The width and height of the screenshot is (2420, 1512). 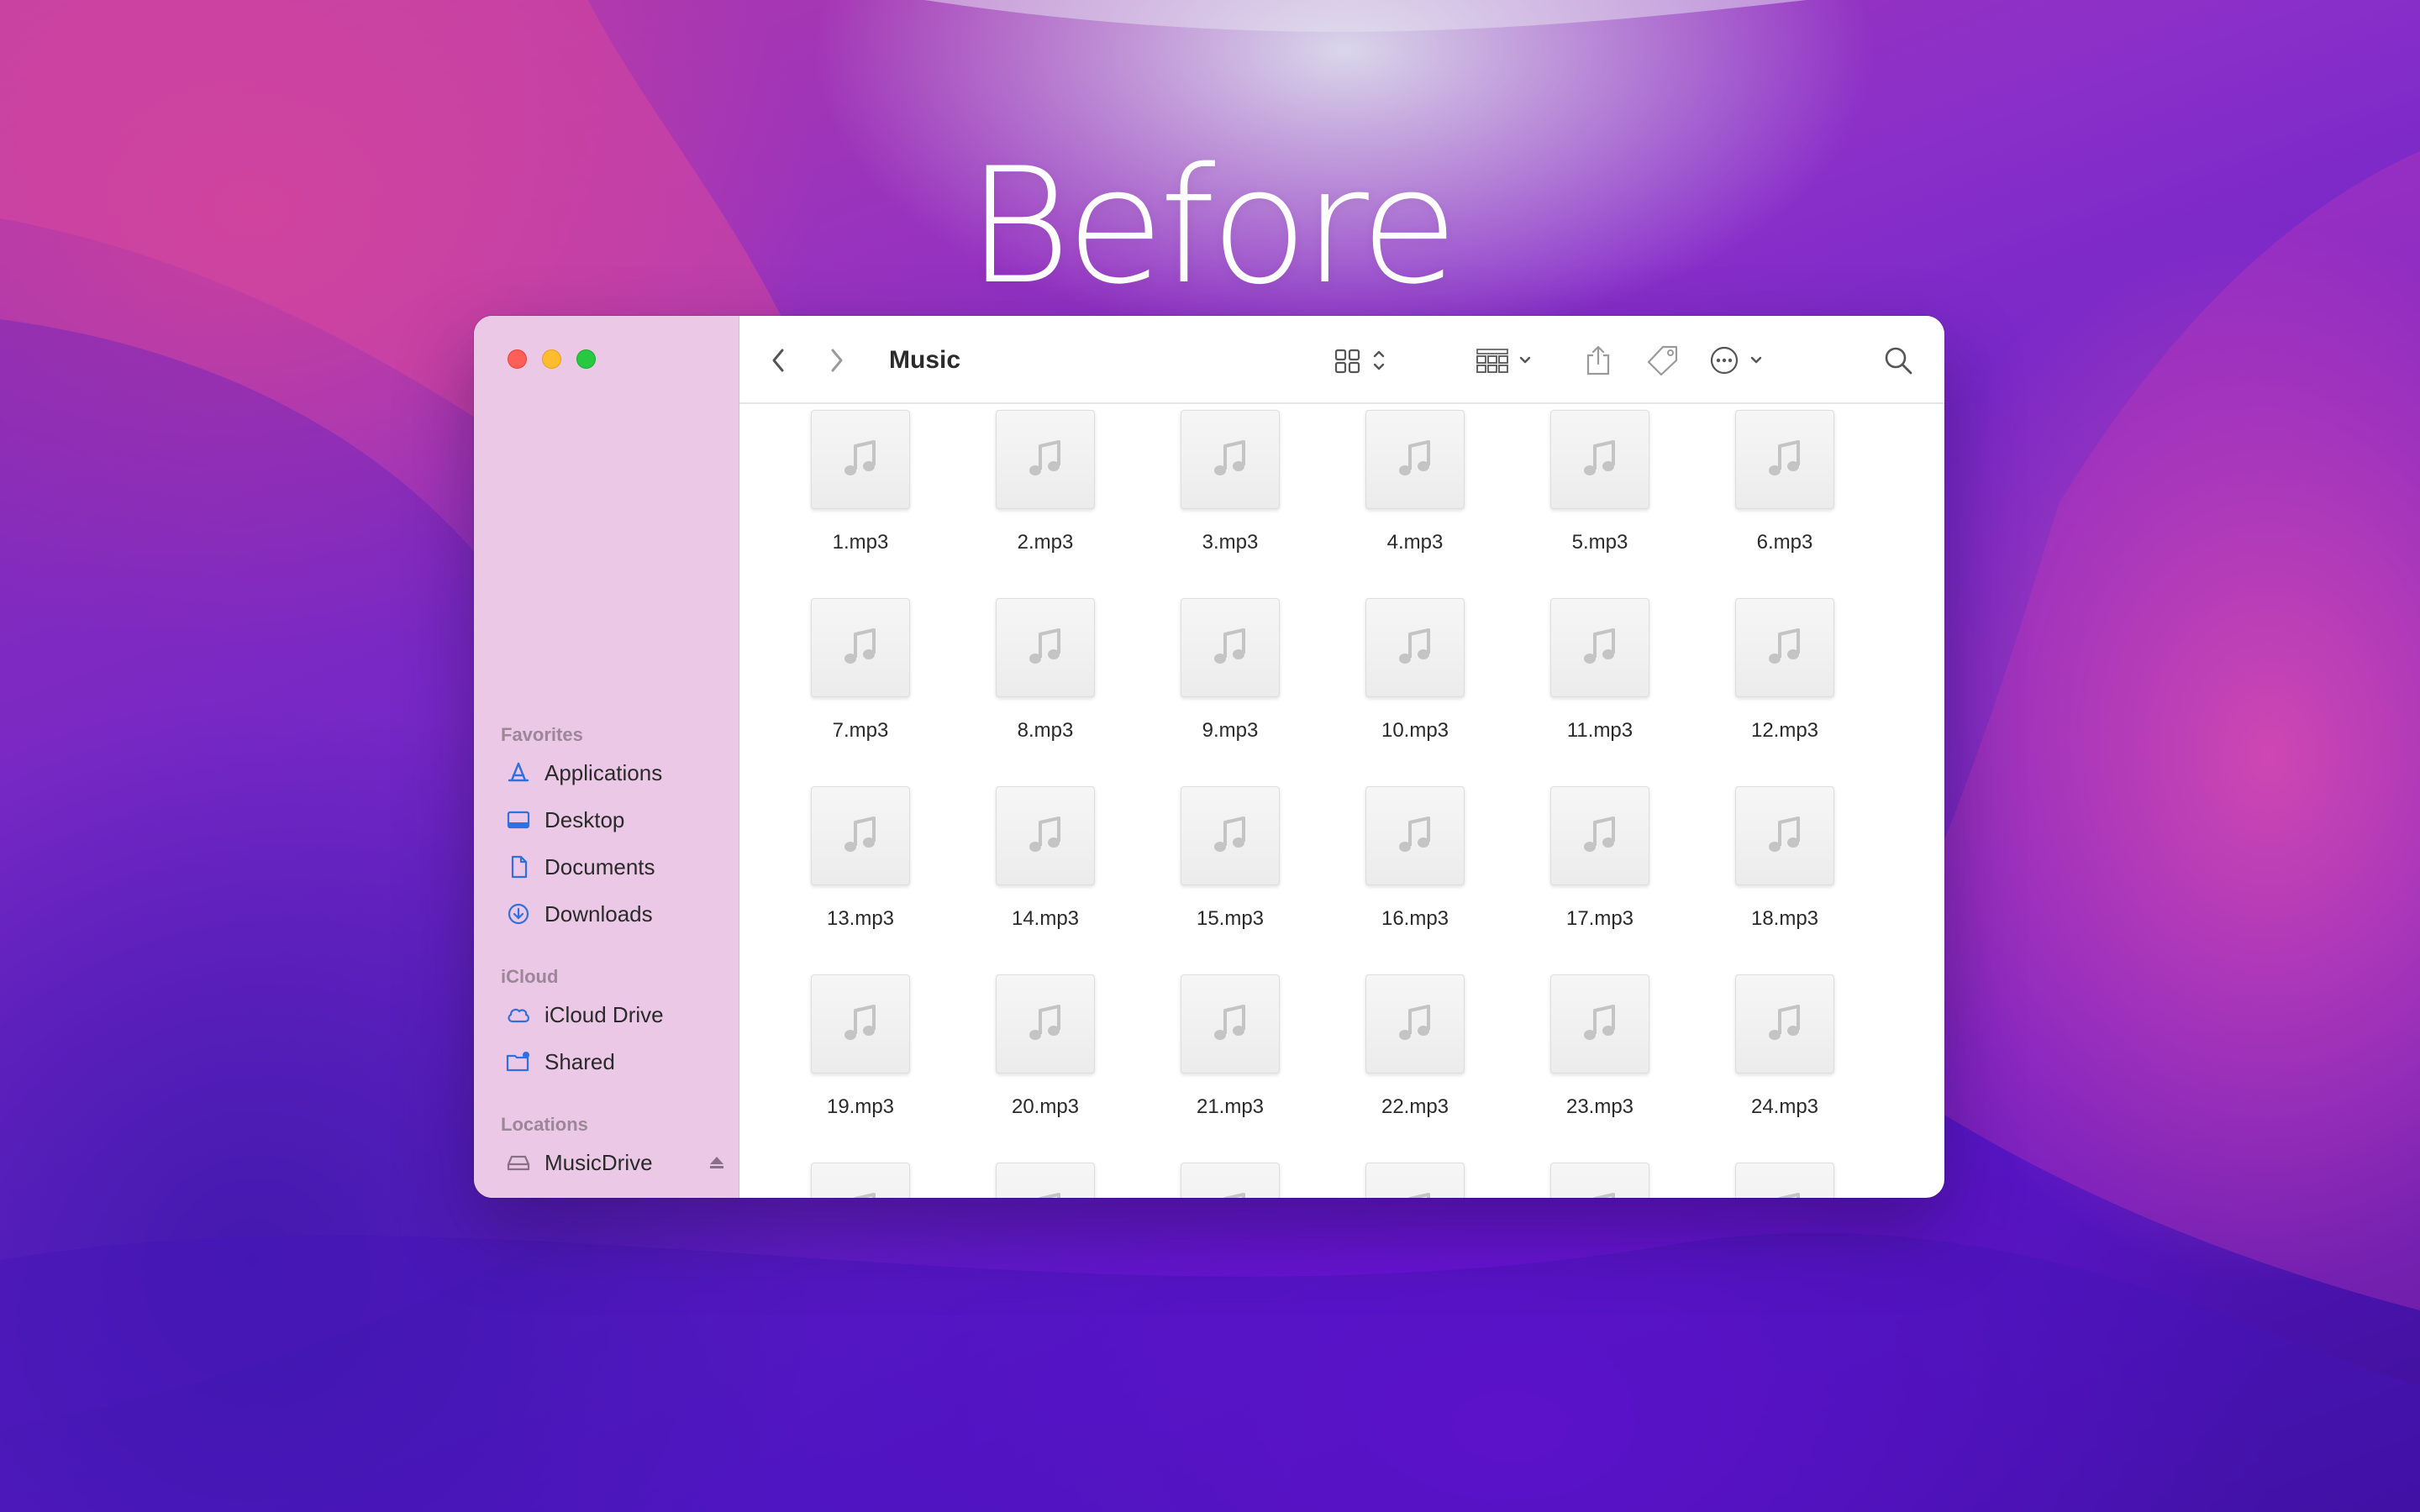 I want to click on sidebar-item-downloads: Downloads, so click(x=614, y=913).